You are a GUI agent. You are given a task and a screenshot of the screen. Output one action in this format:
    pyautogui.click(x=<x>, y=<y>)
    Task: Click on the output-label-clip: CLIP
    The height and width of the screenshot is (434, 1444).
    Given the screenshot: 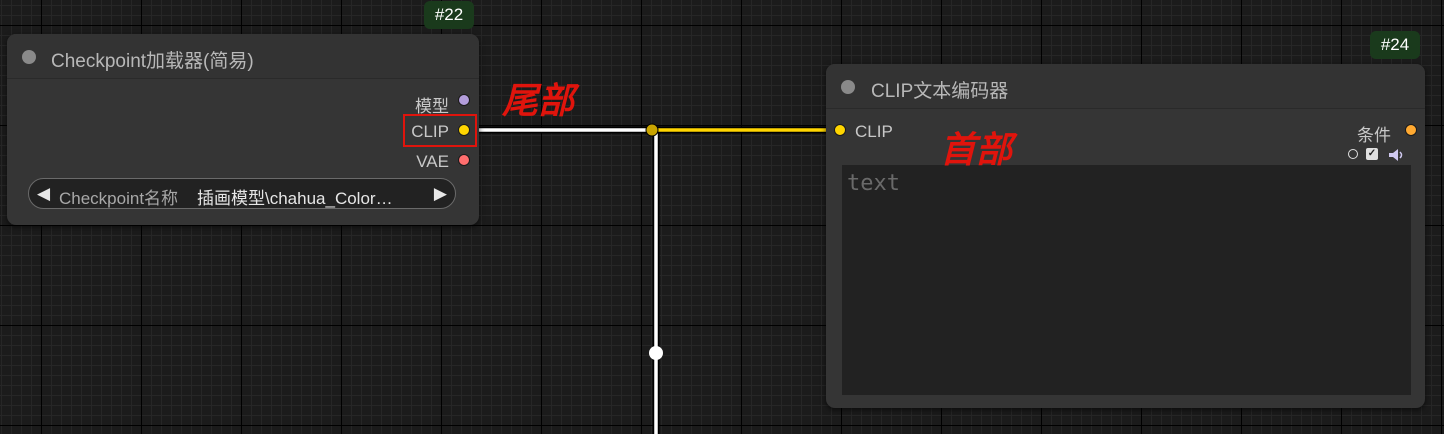 What is the action you would take?
    pyautogui.click(x=430, y=131)
    